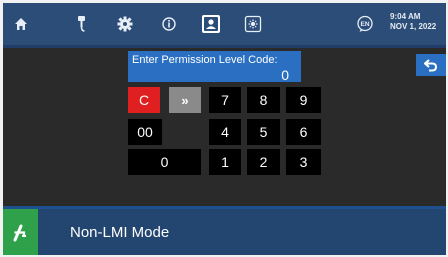  I want to click on info-button, so click(169, 24).